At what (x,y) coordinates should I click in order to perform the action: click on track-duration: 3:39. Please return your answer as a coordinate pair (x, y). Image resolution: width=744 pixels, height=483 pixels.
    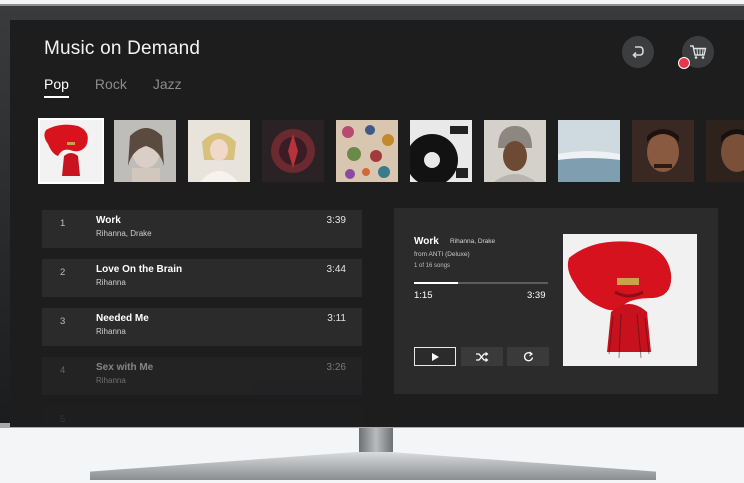
    Looking at the image, I should click on (336, 220).